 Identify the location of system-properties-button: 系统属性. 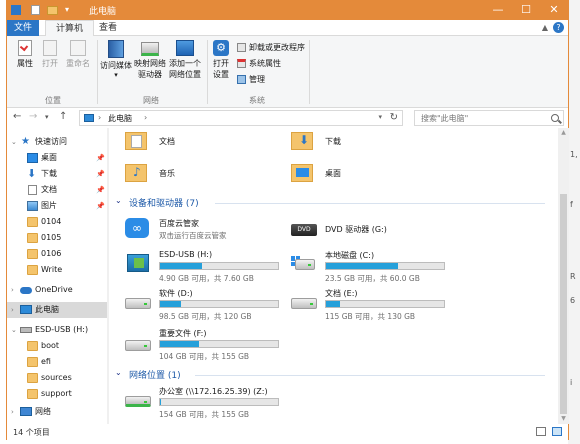
(259, 64).